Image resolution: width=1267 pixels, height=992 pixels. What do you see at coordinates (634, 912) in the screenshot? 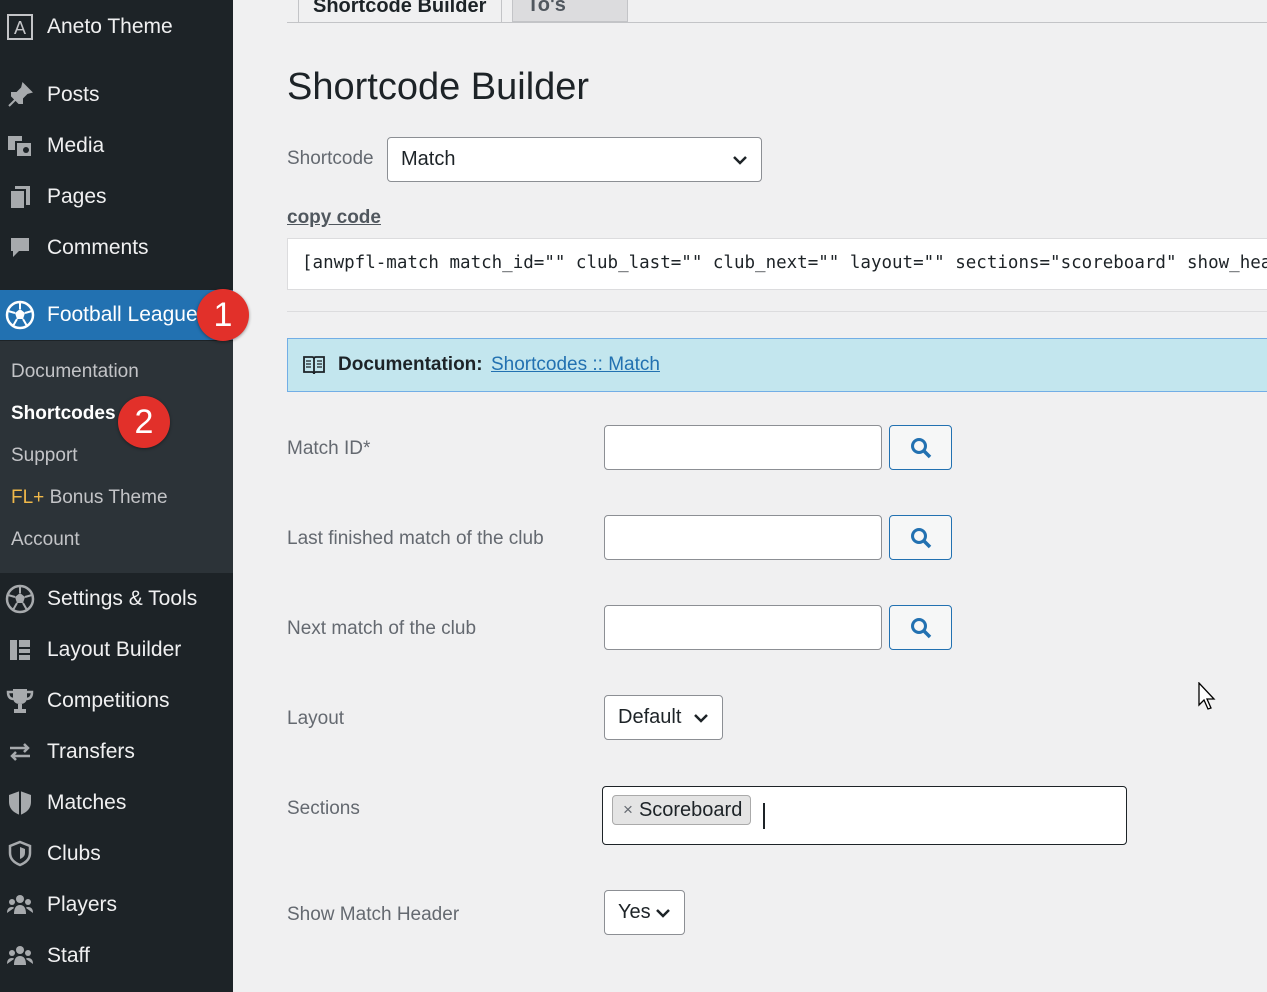
I see `show-header-select-value: Yes` at bounding box center [634, 912].